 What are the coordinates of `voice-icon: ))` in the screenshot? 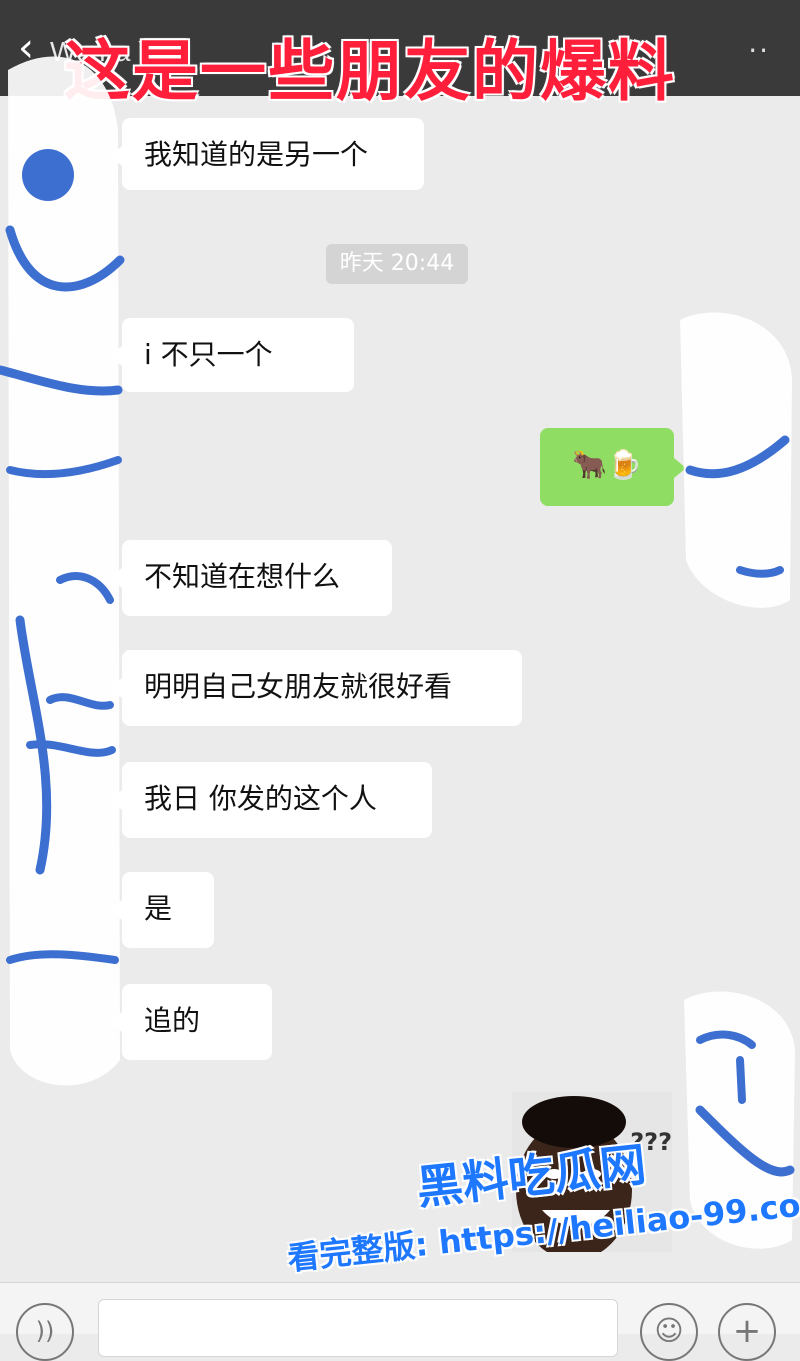 It's located at (45, 1332).